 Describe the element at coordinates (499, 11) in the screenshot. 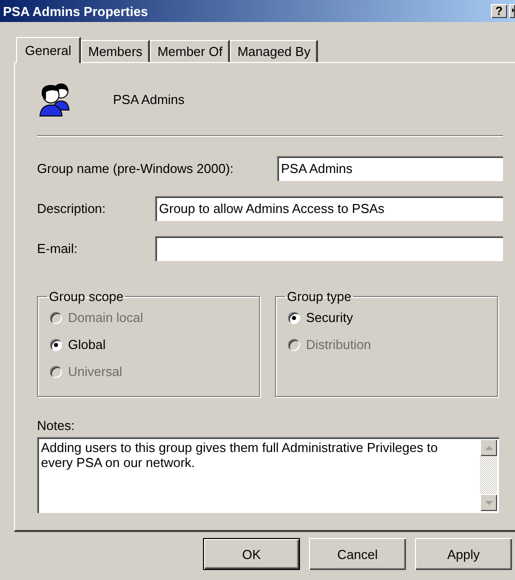

I see `help-button: ?` at that location.